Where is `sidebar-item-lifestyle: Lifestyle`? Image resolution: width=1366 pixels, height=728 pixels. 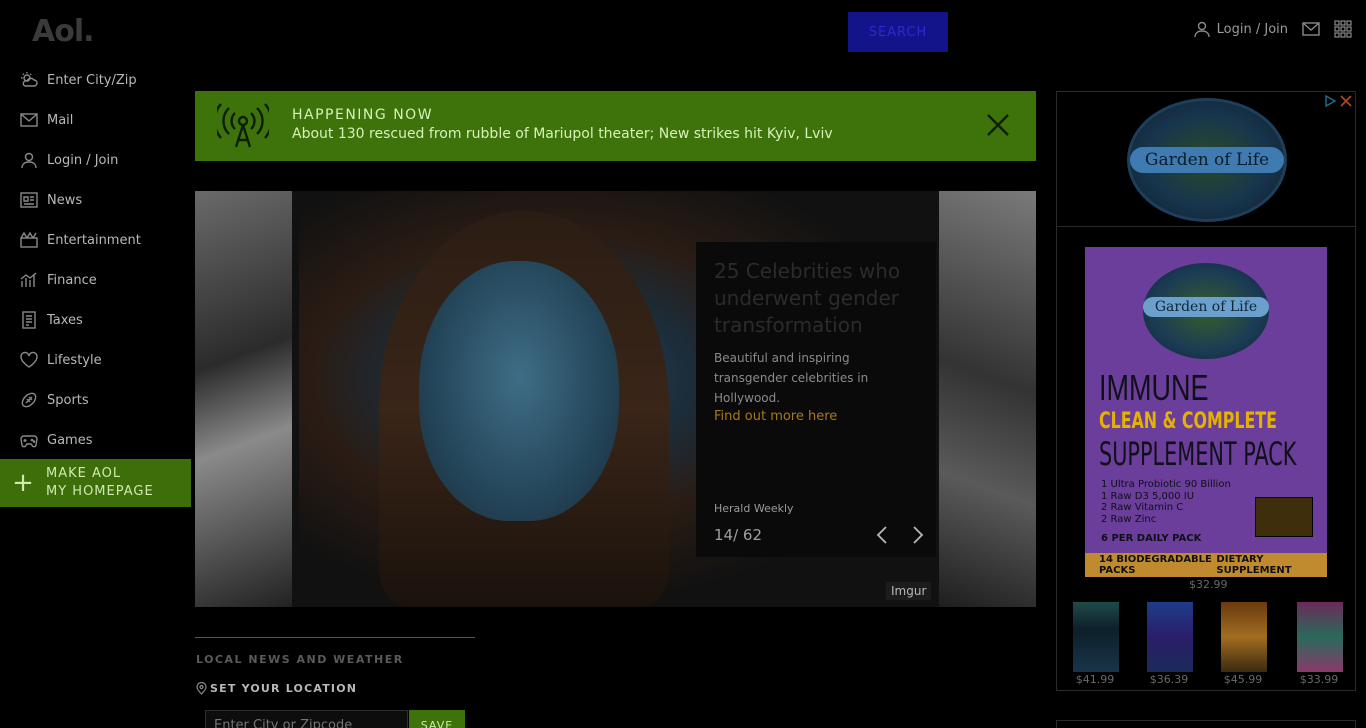
sidebar-item-lifestyle: Lifestyle is located at coordinates (95, 360).